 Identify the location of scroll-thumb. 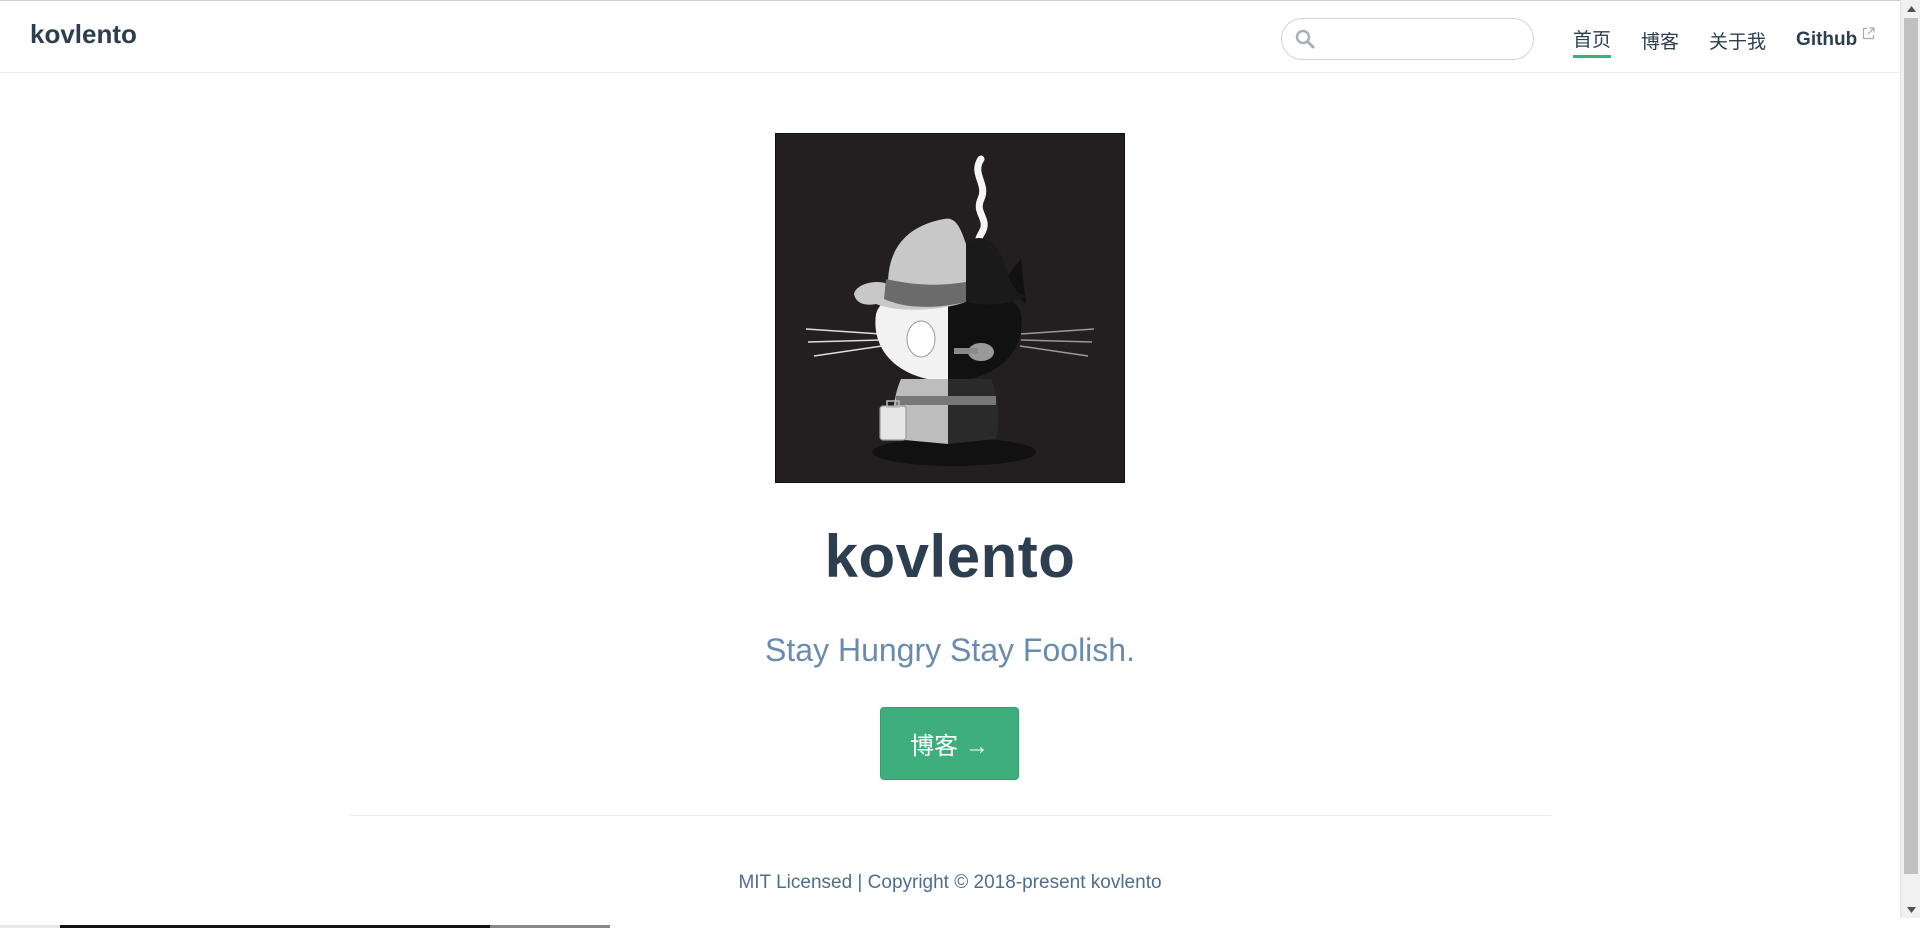
(1911, 446).